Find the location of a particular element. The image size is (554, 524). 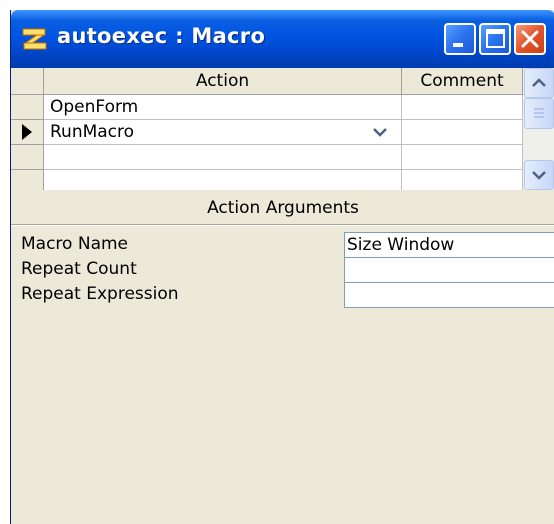

macro-icon is located at coordinates (35, 39).